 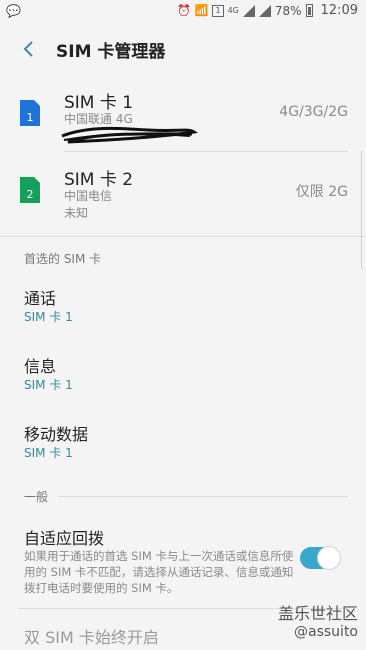 What do you see at coordinates (183, 373) in the screenshot?
I see `pref-item-messages: 信息 SIM 卡 1` at bounding box center [183, 373].